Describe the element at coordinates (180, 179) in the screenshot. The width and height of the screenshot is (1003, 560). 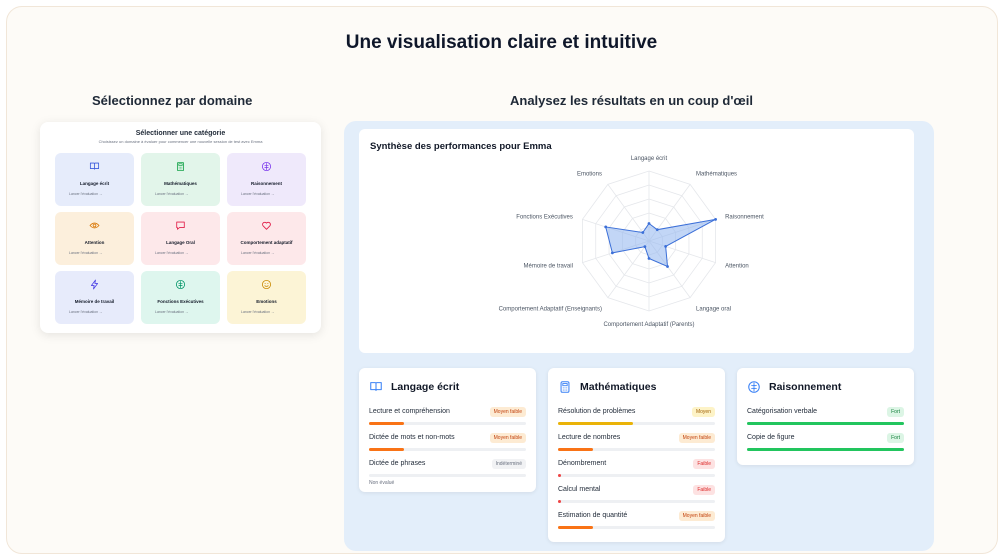
I see `category-card: Mathématiques Lancer l'évaluation →` at that location.